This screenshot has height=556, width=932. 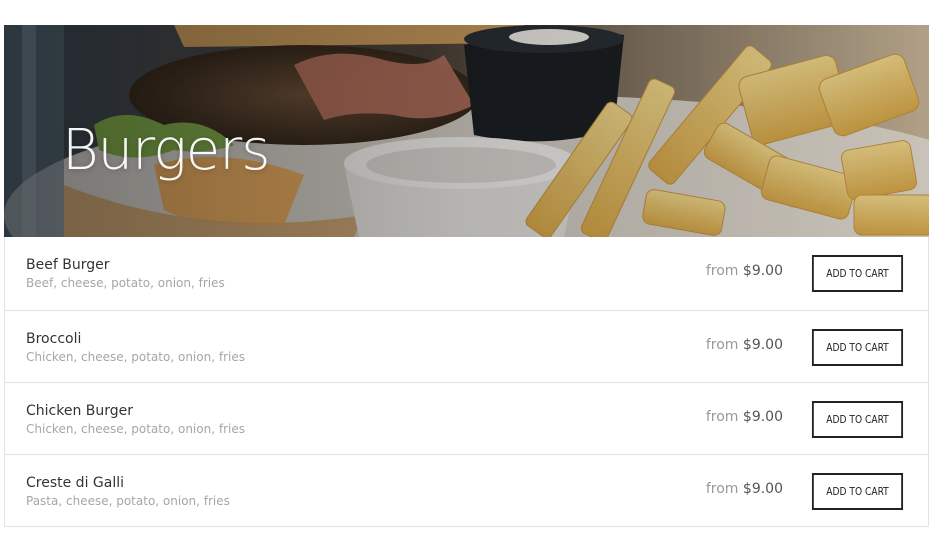 I want to click on item-name: Beef Burger, so click(x=68, y=265).